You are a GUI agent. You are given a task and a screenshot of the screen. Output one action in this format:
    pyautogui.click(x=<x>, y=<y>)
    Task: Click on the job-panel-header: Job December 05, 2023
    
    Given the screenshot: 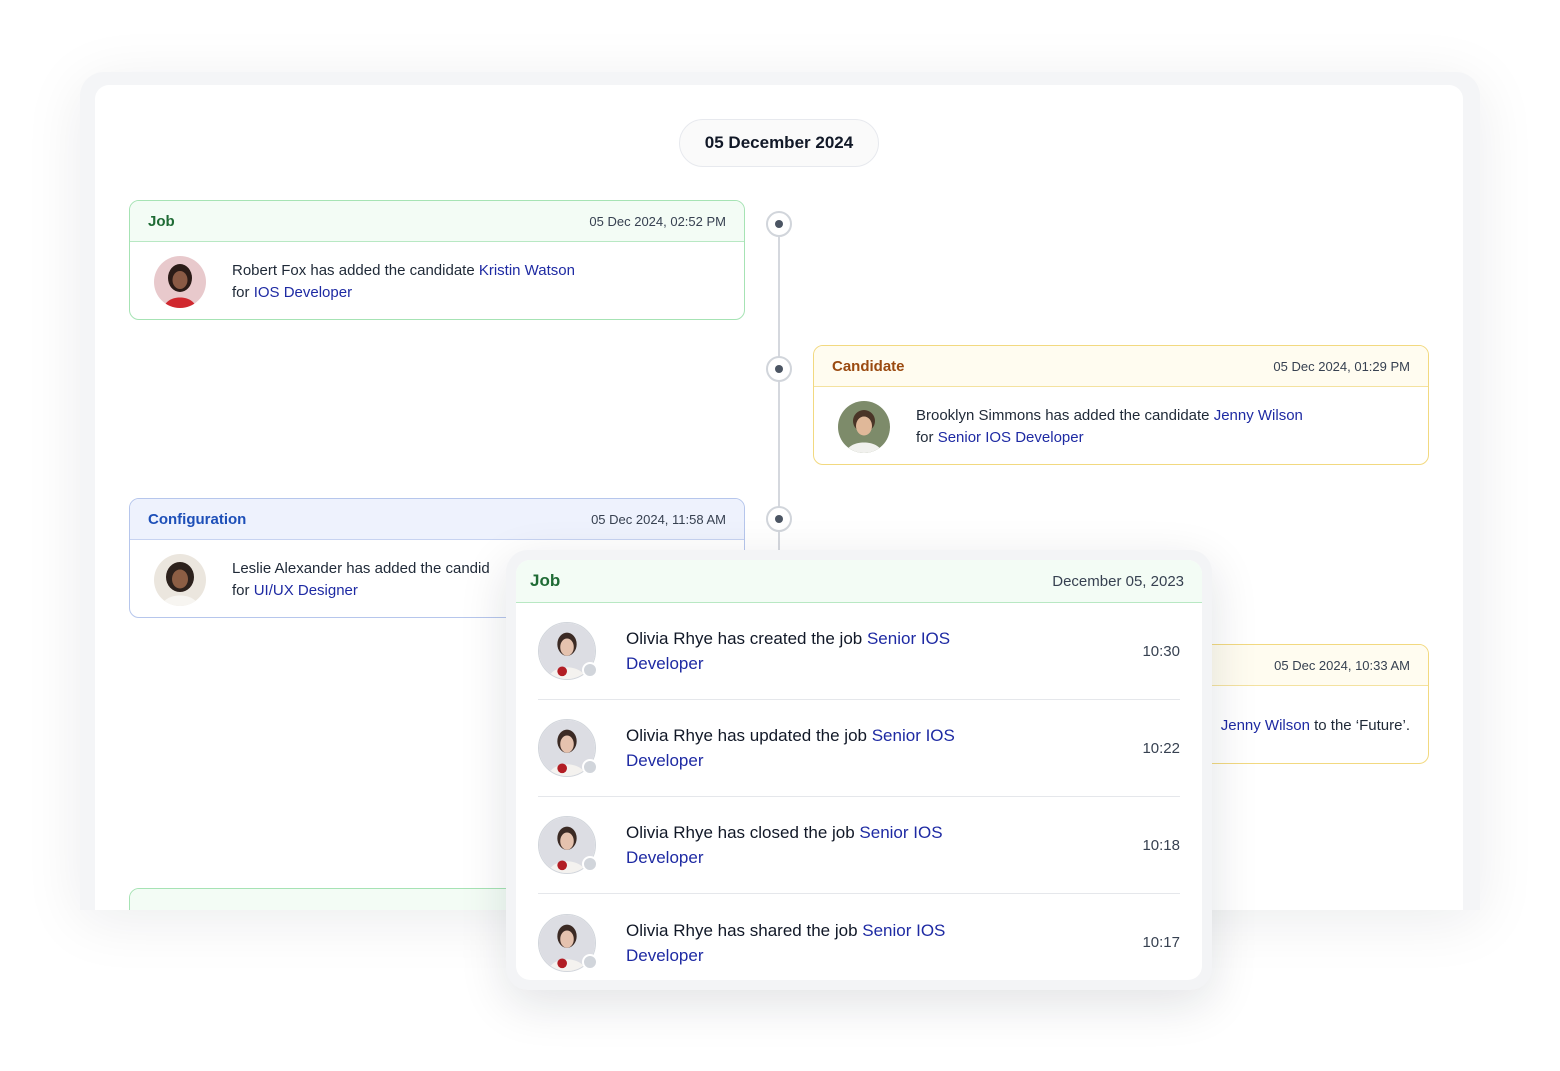 What is the action you would take?
    pyautogui.click(x=859, y=581)
    